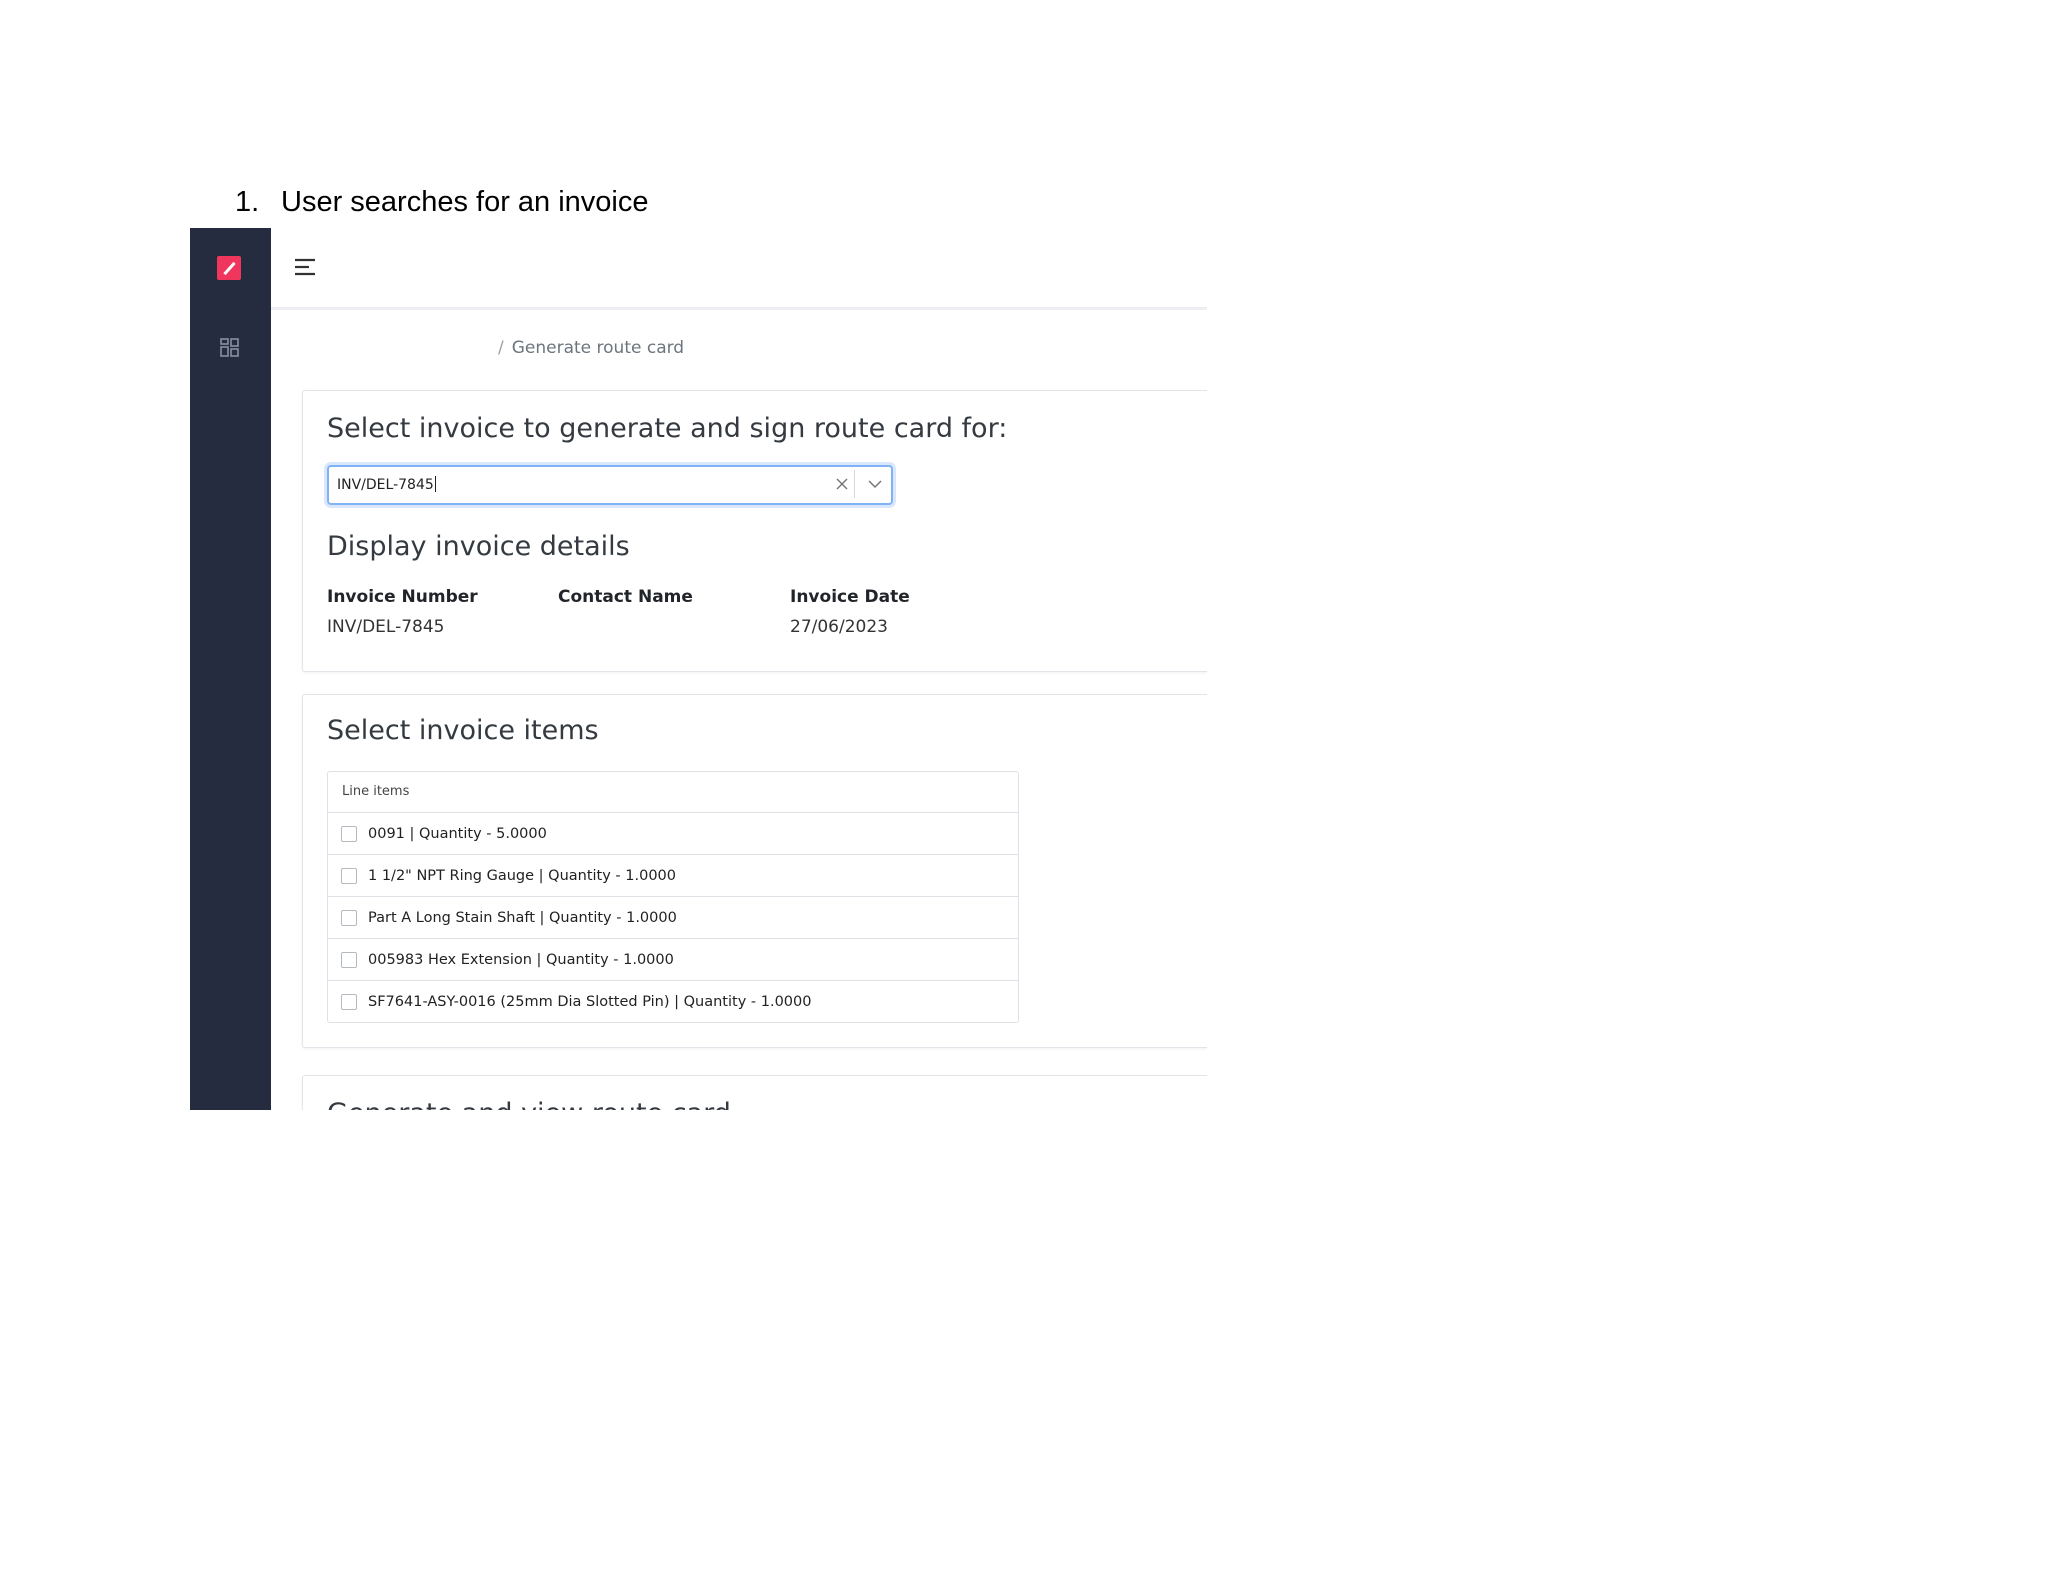  Describe the element at coordinates (673, 834) in the screenshot. I see `list-item: 0091 | Quantity - 5.0000` at that location.